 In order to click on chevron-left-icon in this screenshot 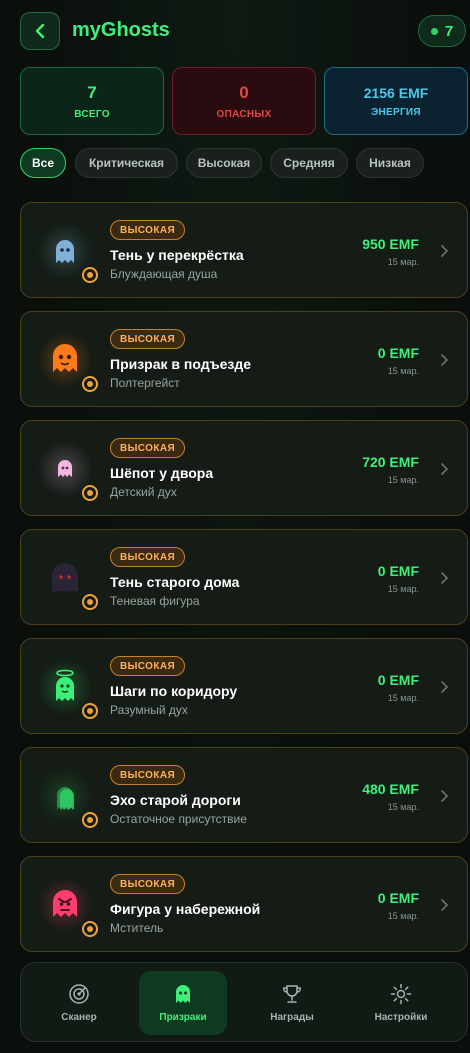, I will do `click(40, 31)`.